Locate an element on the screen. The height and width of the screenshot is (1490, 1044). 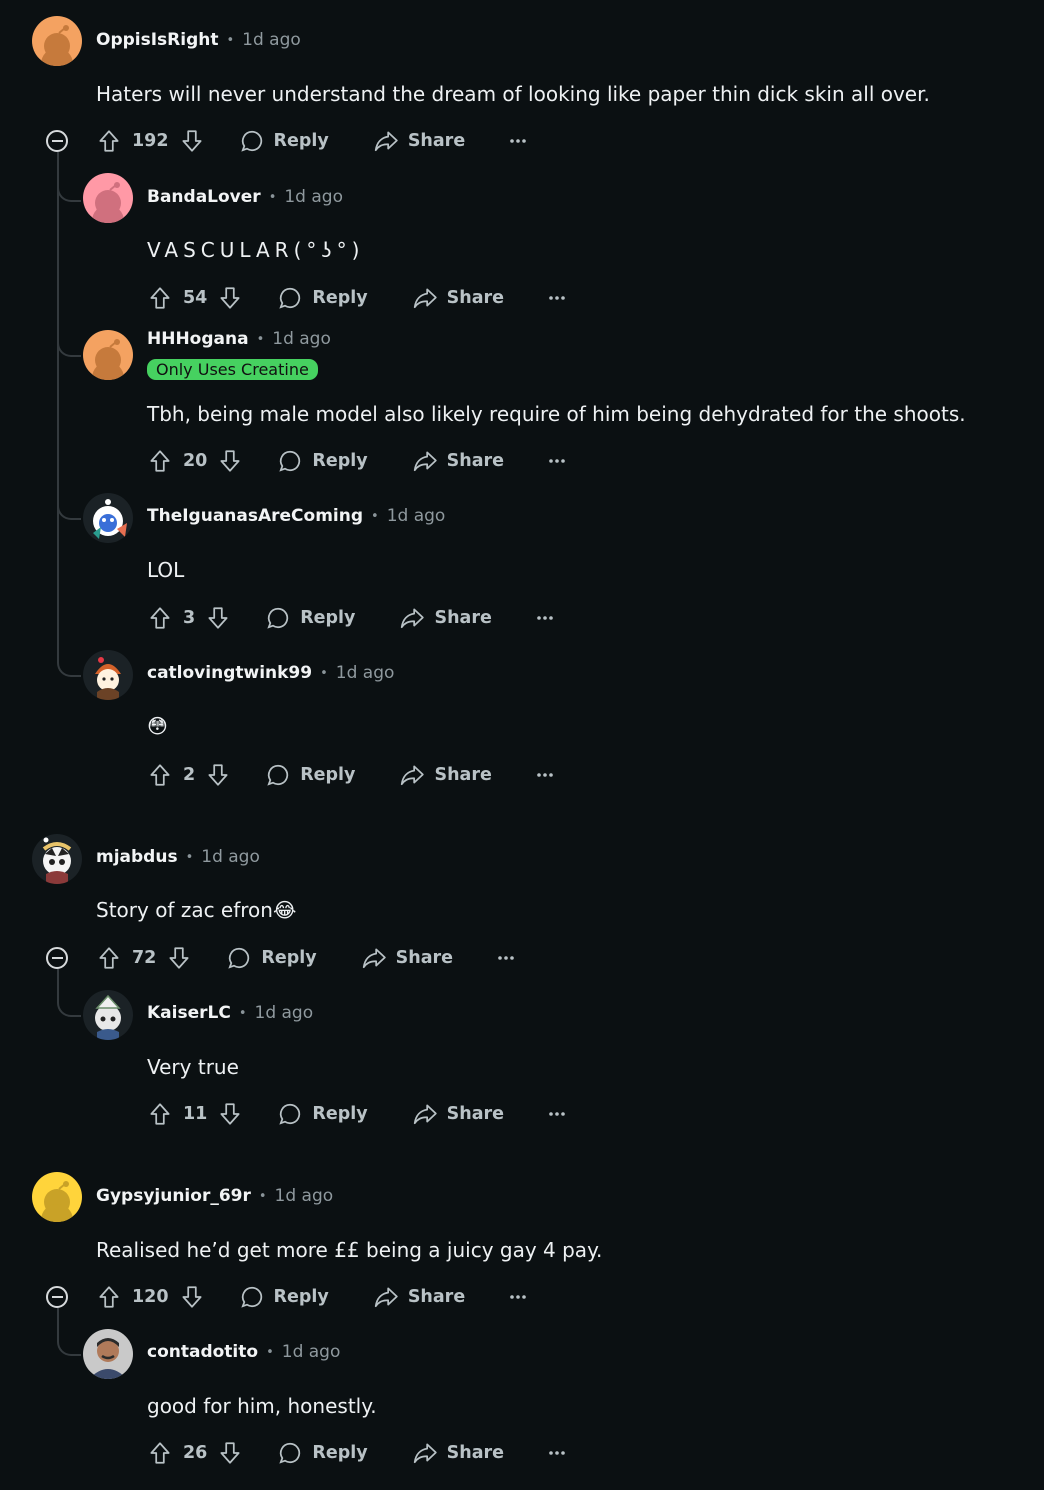
author-name: contadotito is located at coordinates (202, 1352).